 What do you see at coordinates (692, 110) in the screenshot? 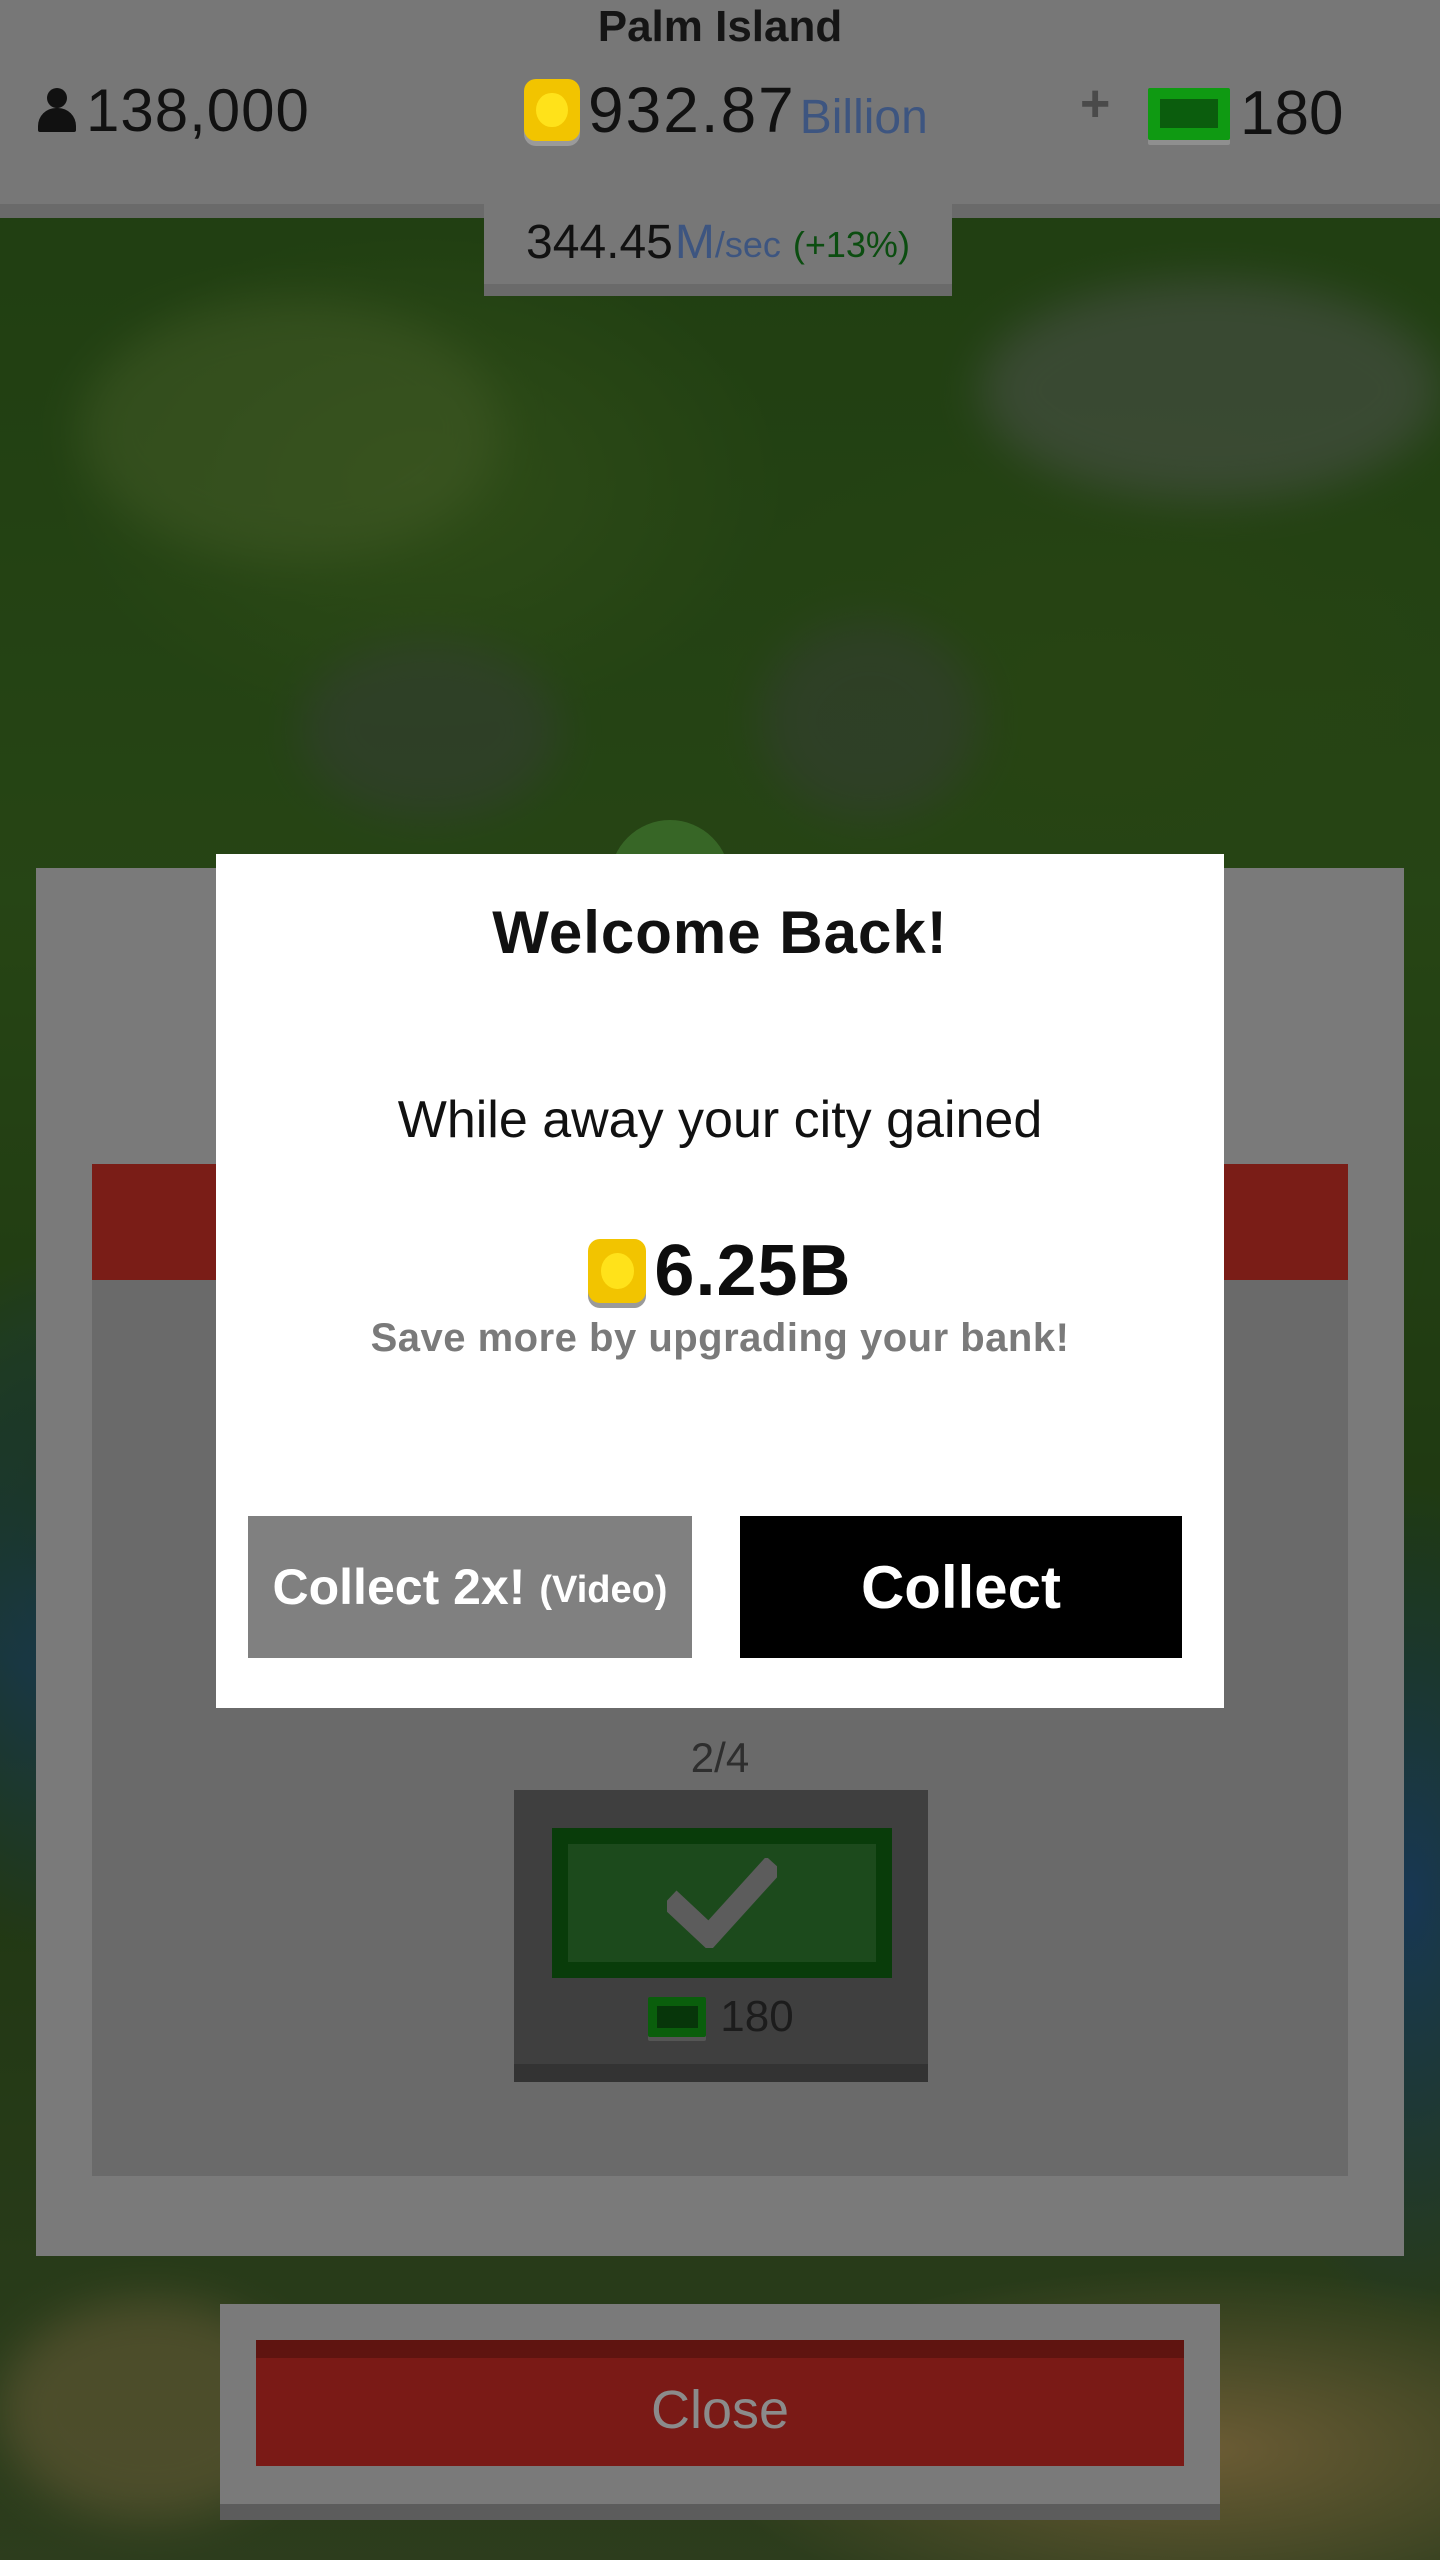
I see `money-value: 932.87` at bounding box center [692, 110].